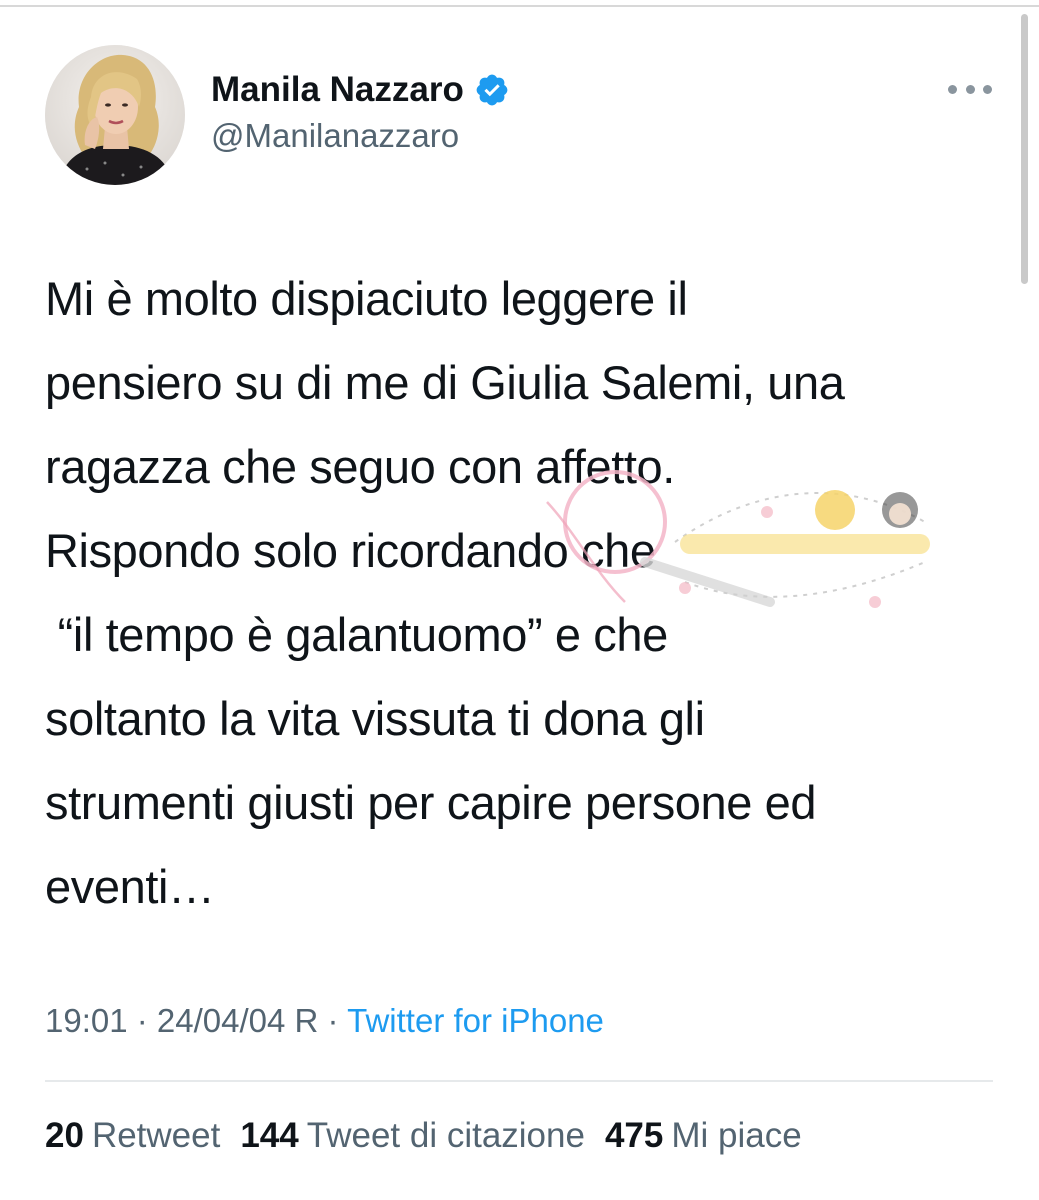  I want to click on likes-label: Mi piace, so click(736, 1135).